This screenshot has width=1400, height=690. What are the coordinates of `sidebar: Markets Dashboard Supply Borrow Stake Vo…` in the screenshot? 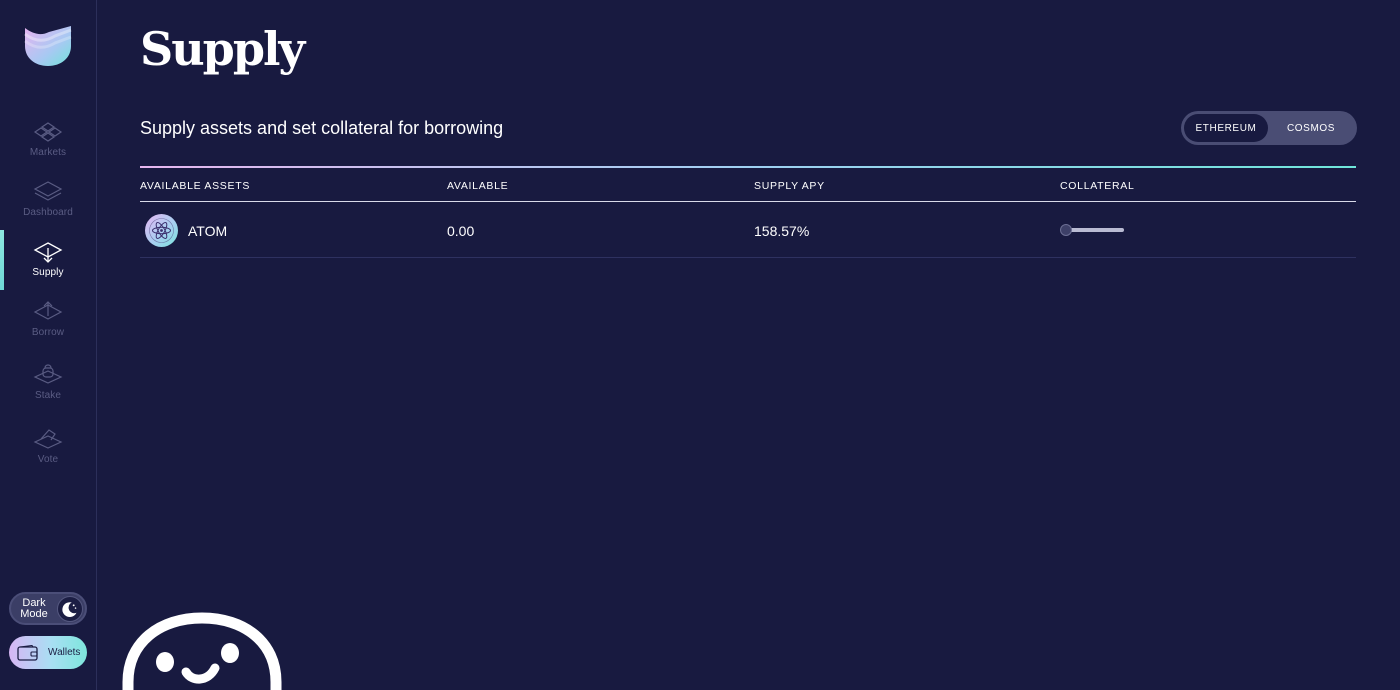 It's located at (48, 345).